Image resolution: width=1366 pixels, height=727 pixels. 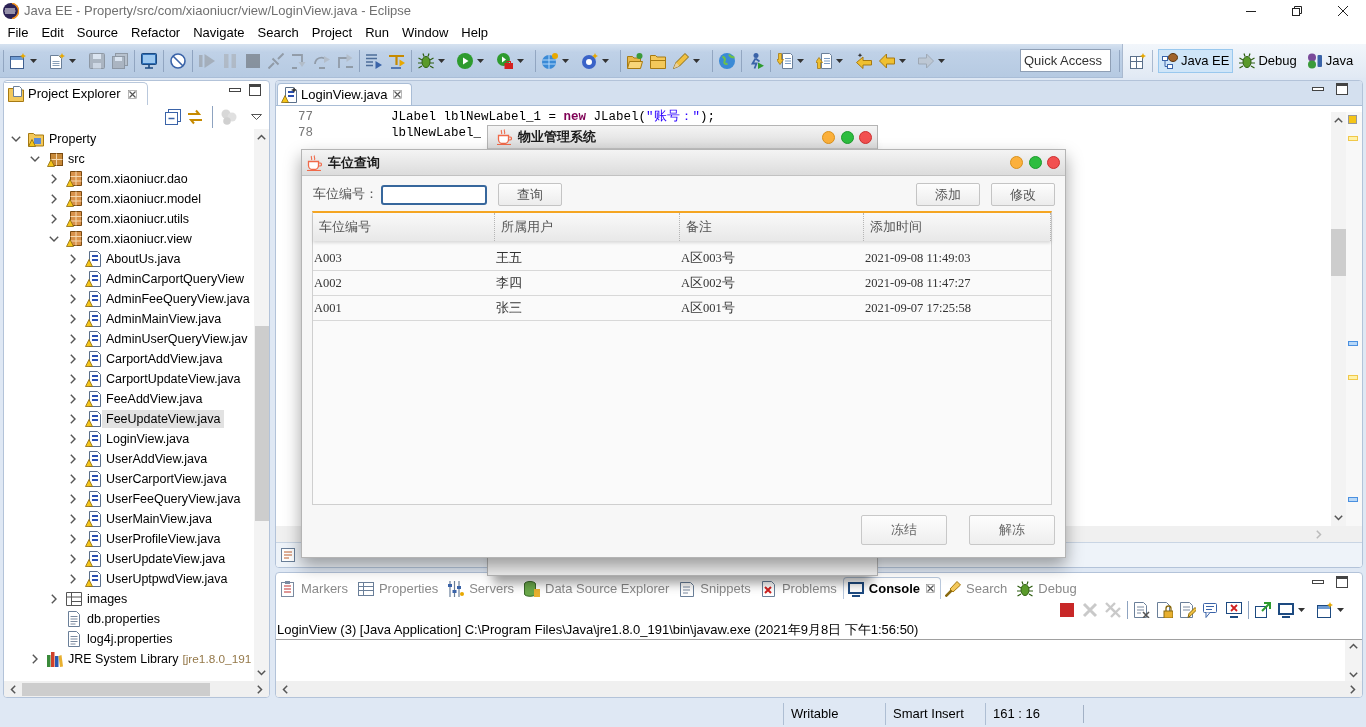 I want to click on tree-item: CarportAddView.java, so click(x=164, y=359).